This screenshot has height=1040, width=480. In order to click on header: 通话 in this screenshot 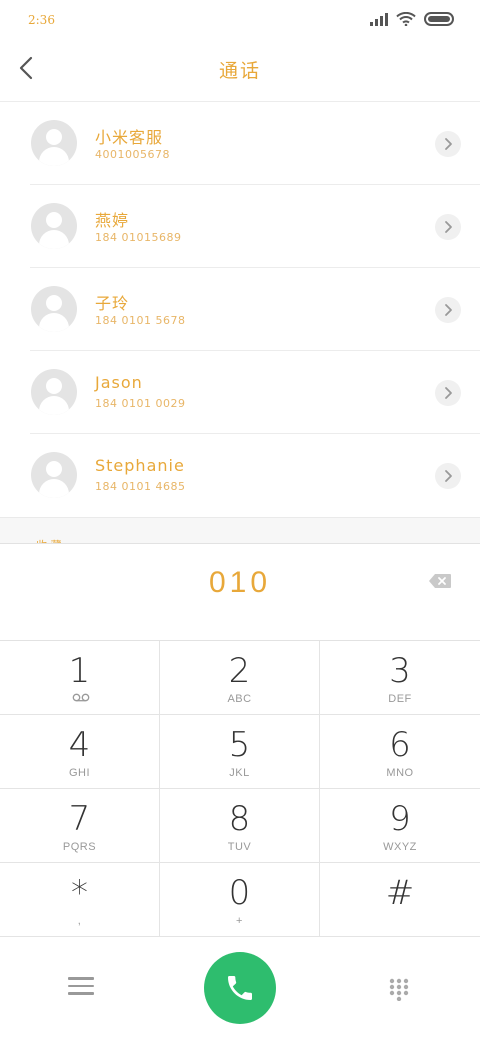, I will do `click(240, 71)`.